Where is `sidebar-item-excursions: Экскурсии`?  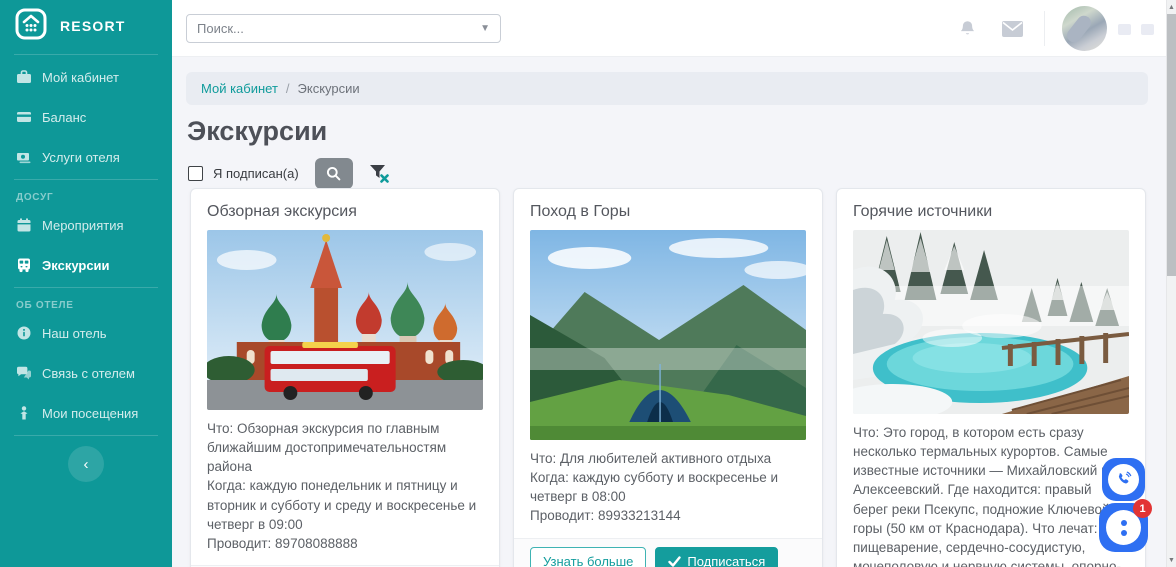 sidebar-item-excursions: Экскурсии is located at coordinates (86, 265).